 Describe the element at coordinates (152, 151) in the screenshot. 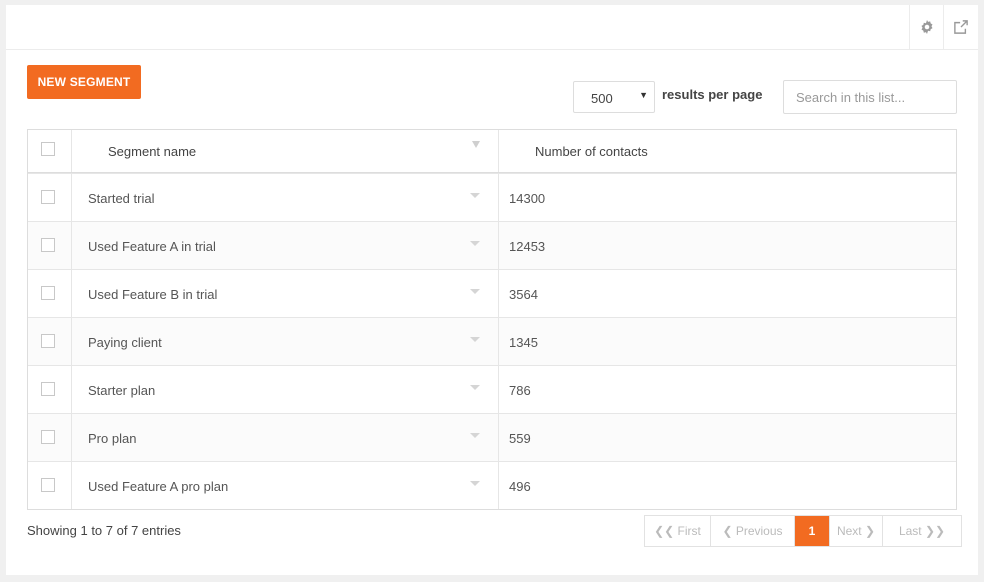

I see `column-header-label: Segment name` at that location.